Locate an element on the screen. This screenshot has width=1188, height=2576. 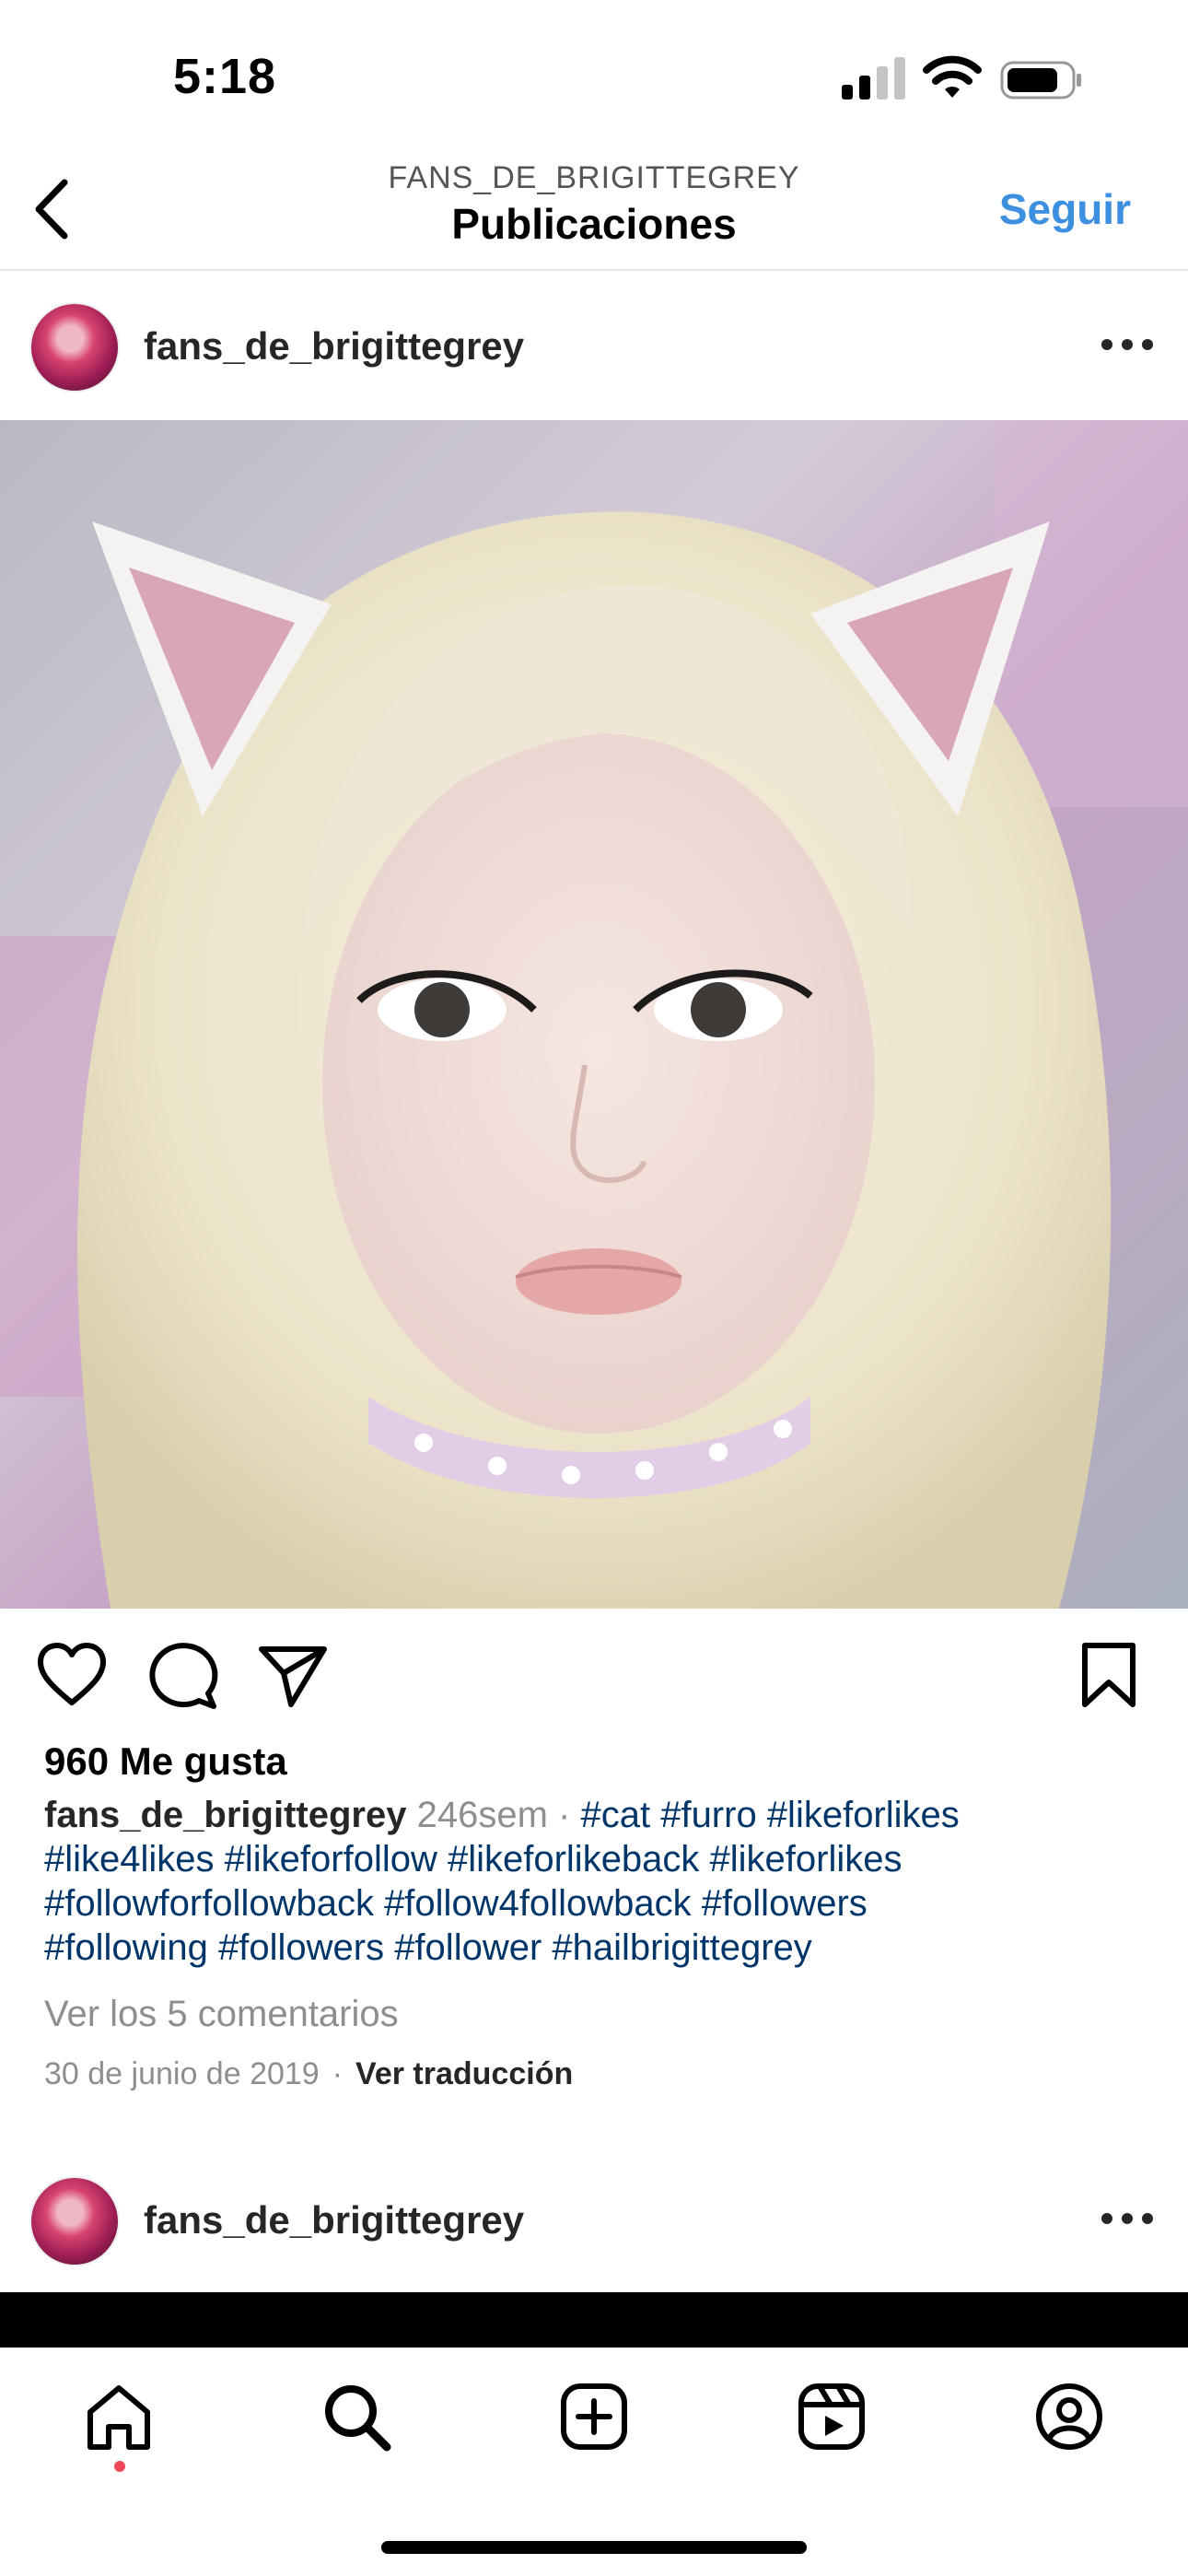
hashtags-line-1: #cat #furro #likeforlikes is located at coordinates (770, 1815).